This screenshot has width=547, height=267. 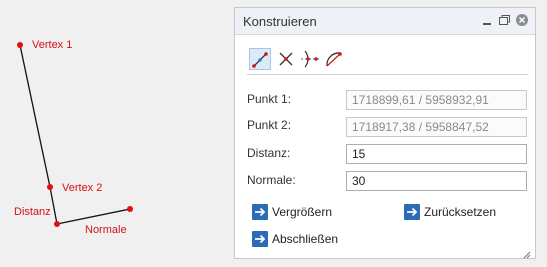 I want to click on distanz-label: Distanz, so click(x=32, y=212).